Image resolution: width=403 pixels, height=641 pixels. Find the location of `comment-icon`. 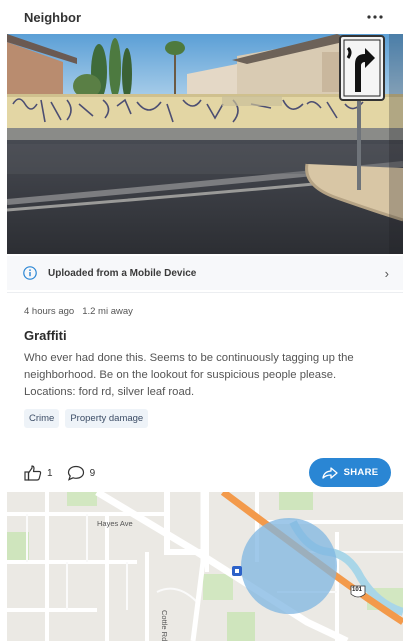

comment-icon is located at coordinates (75, 473).